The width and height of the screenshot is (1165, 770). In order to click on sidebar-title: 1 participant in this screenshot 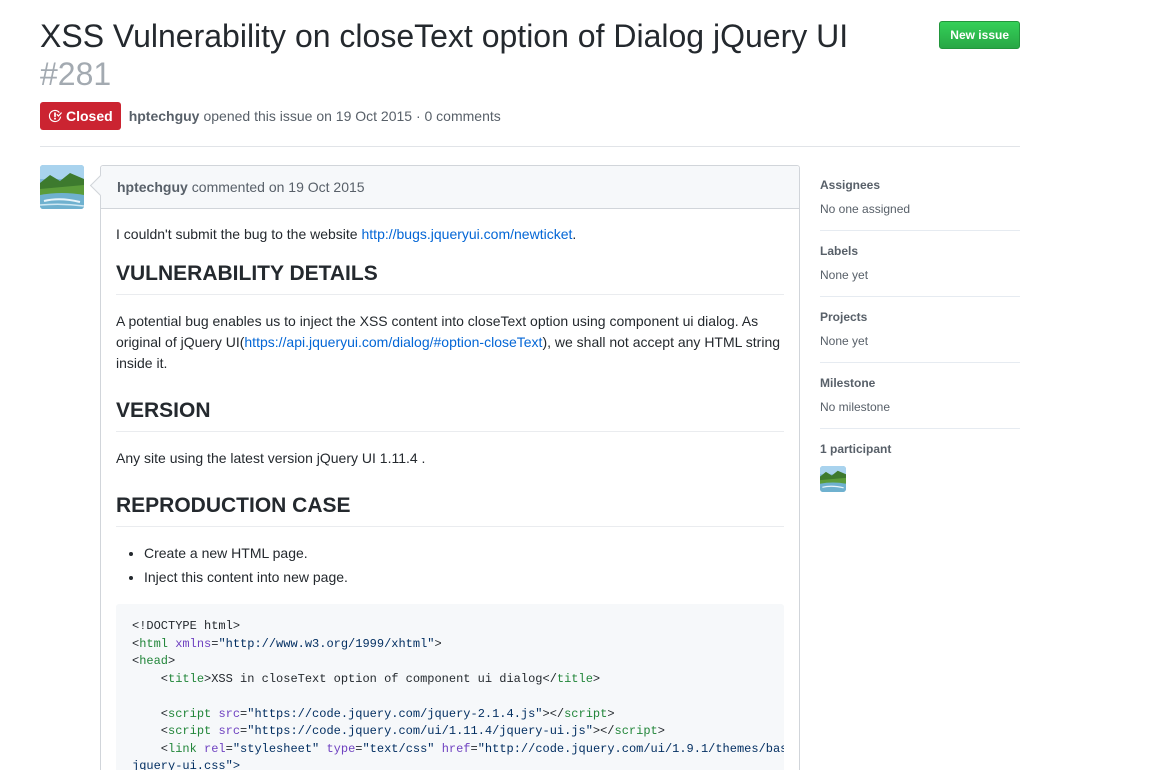, I will do `click(856, 449)`.